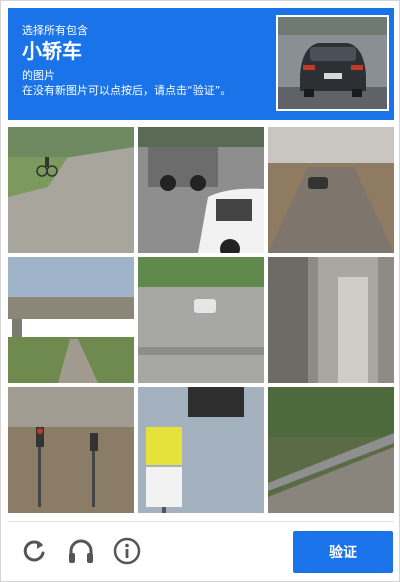 Image resolution: width=400 pixels, height=582 pixels. I want to click on verify-button: 验证, so click(343, 552).